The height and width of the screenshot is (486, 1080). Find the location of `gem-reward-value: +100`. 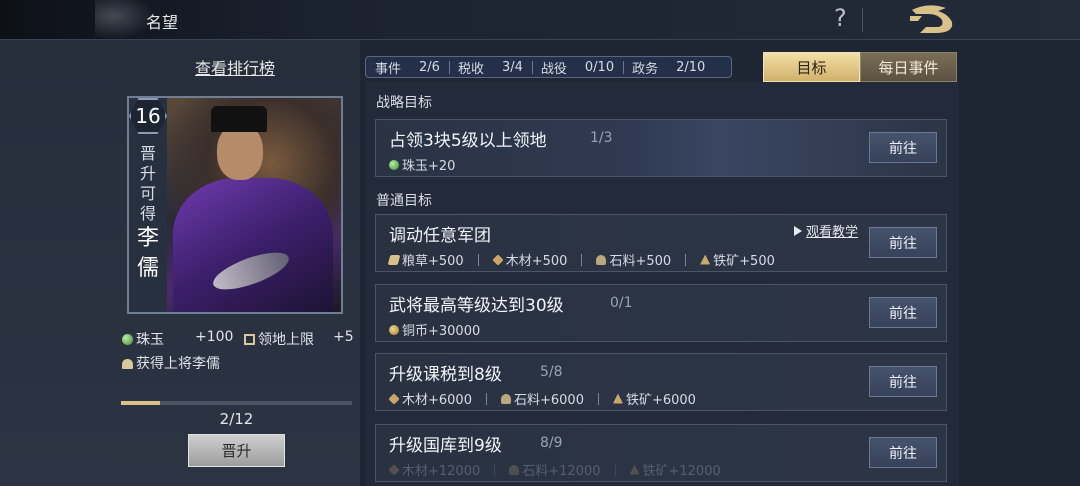

gem-reward-value: +100 is located at coordinates (214, 337).